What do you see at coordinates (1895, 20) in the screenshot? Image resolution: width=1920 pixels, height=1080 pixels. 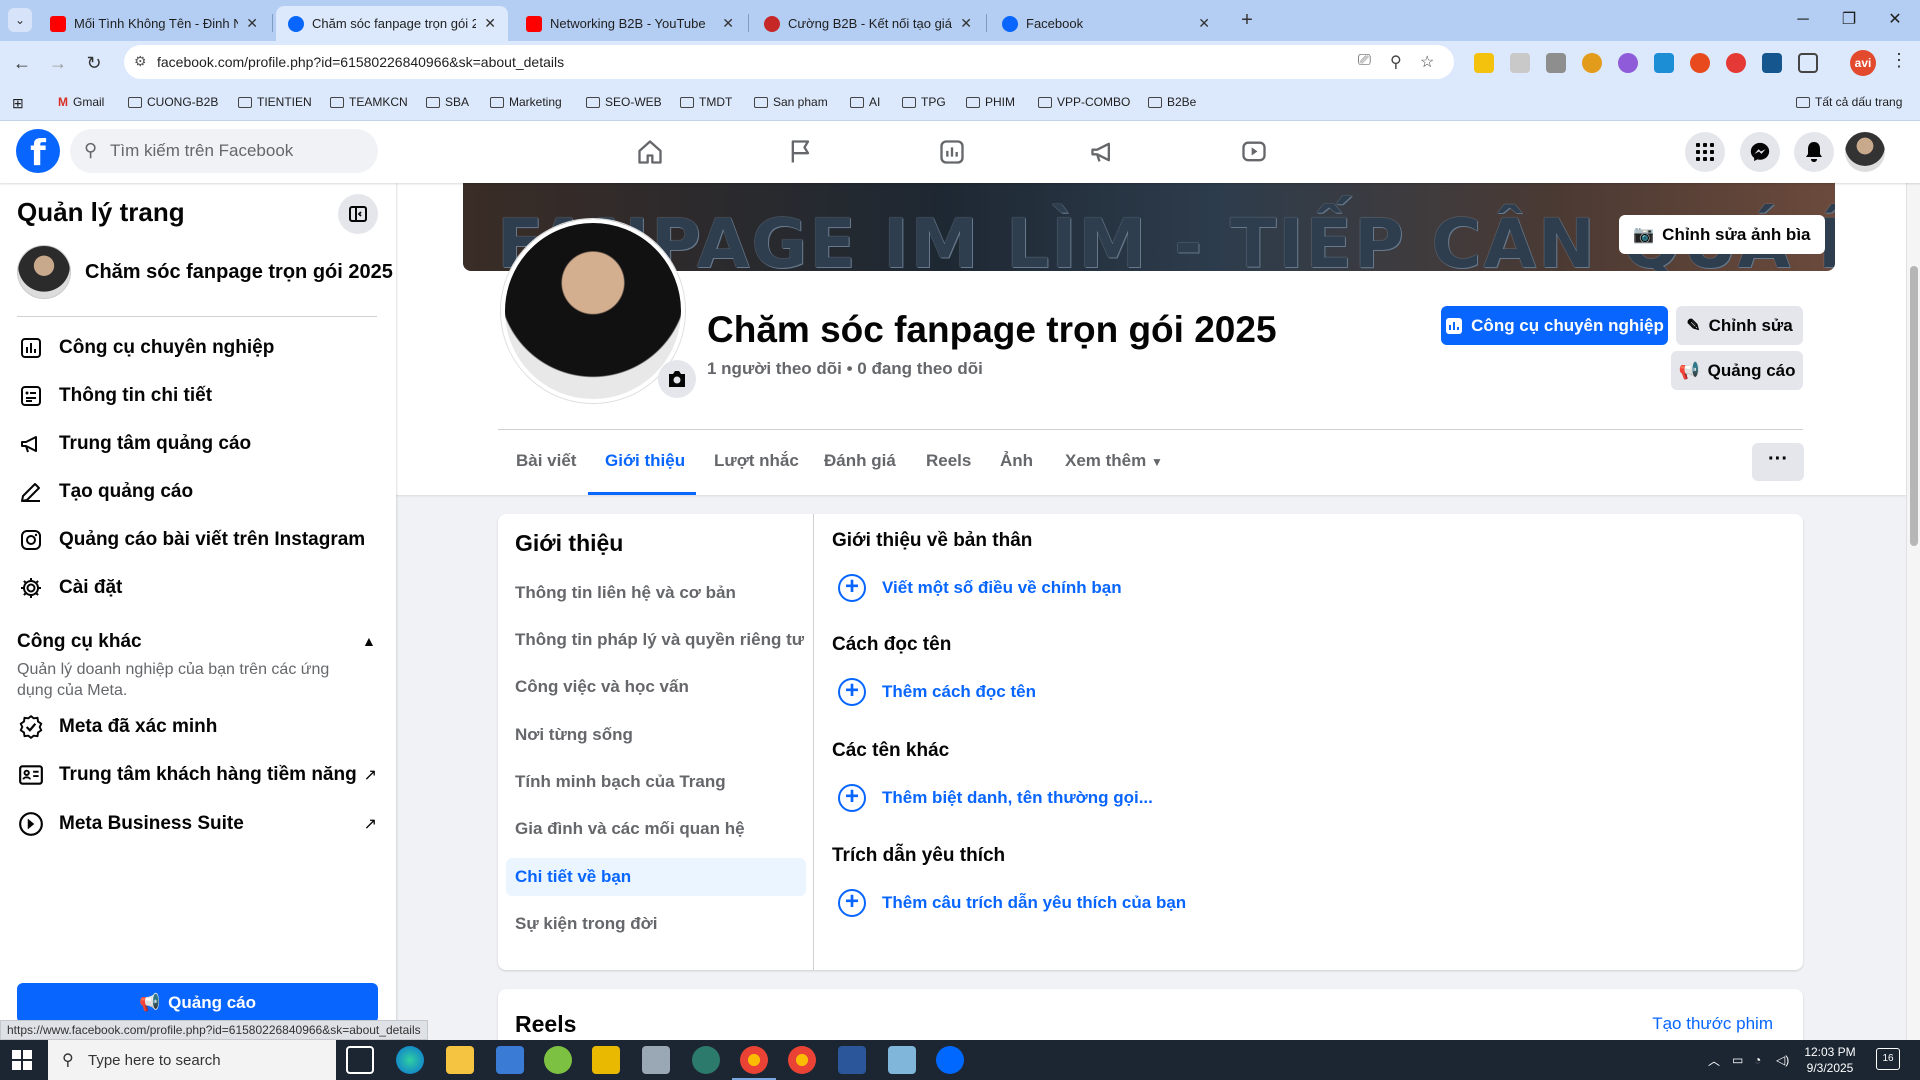 I see `close-window-button: ✕` at bounding box center [1895, 20].